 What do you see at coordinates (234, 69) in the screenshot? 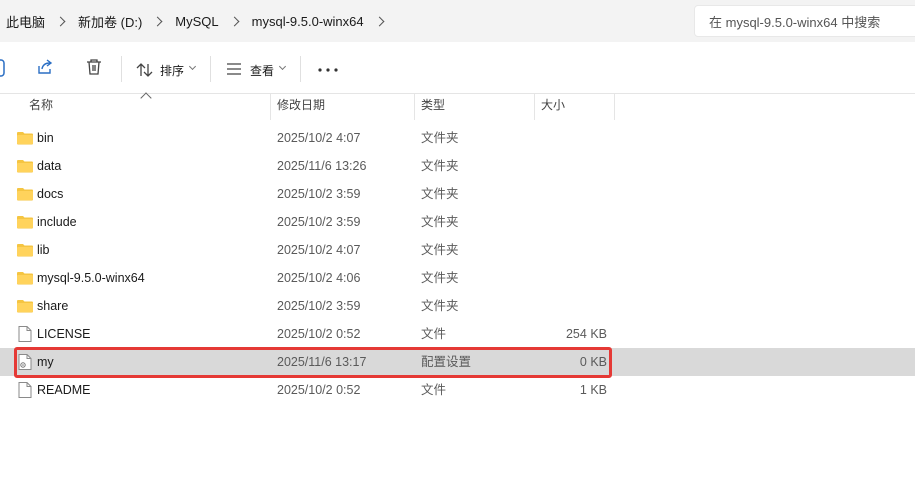
I see `view-icon` at bounding box center [234, 69].